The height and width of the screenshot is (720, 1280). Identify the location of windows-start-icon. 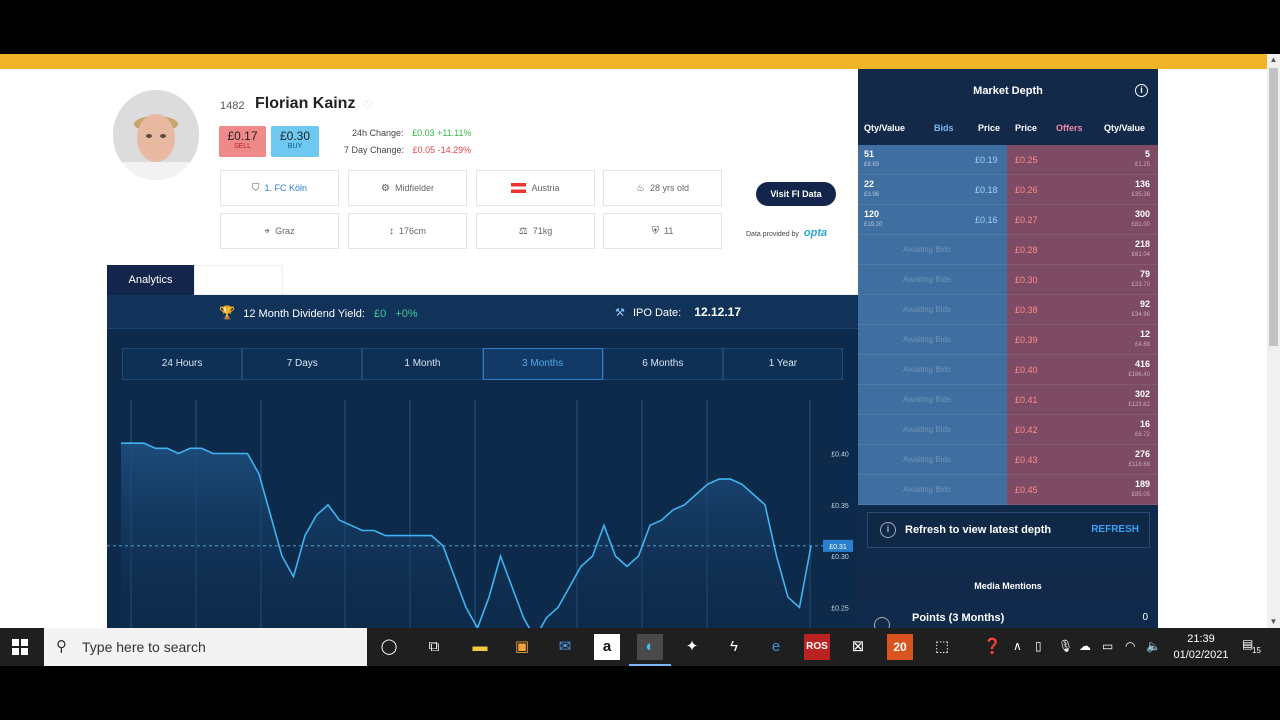
(20, 647).